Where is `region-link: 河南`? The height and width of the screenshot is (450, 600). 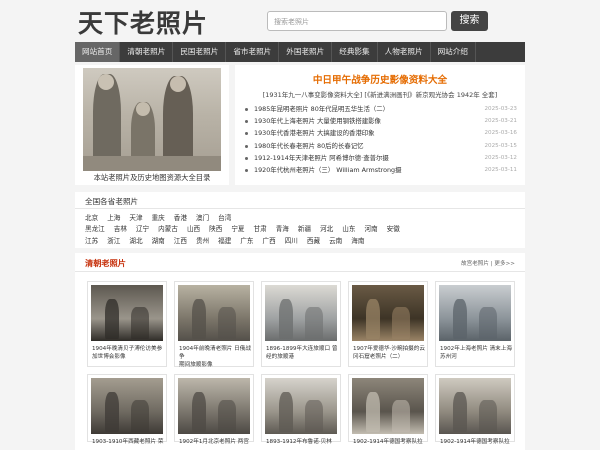 region-link: 河南 is located at coordinates (370, 228).